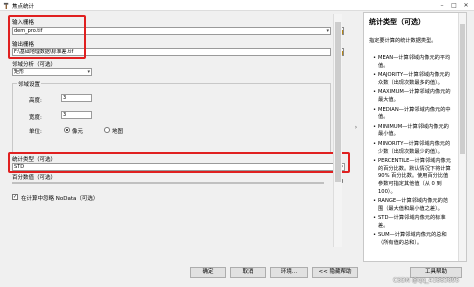  What do you see at coordinates (60, 199) in the screenshot?
I see `ignore-nodata-label: 在计算中忽略 NoData（可选）` at bounding box center [60, 199].